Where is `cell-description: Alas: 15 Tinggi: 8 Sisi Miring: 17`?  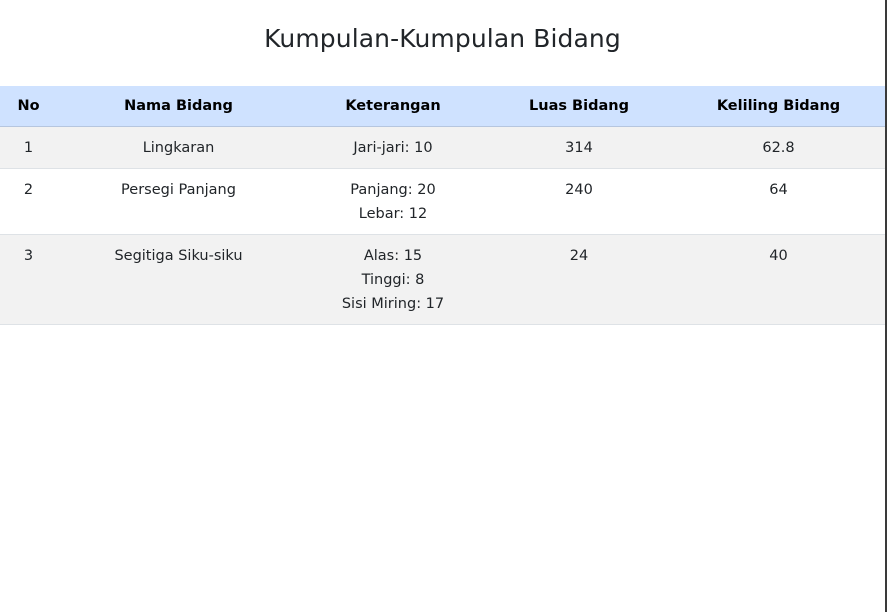 cell-description: Alas: 15 Tinggi: 8 Sisi Miring: 17 is located at coordinates (393, 279).